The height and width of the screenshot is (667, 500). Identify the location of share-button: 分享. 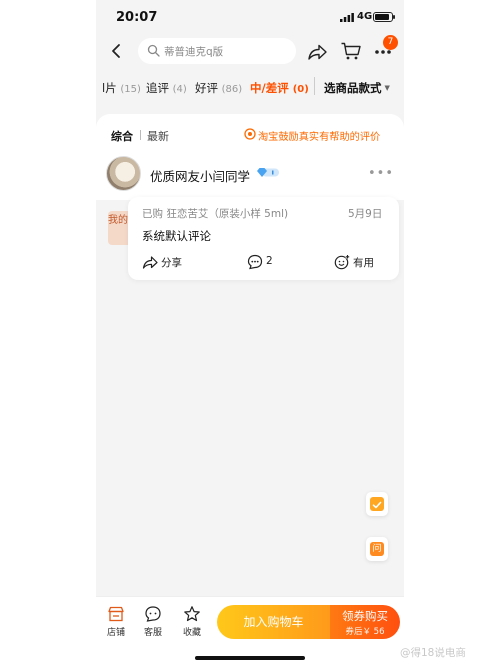
(167, 262).